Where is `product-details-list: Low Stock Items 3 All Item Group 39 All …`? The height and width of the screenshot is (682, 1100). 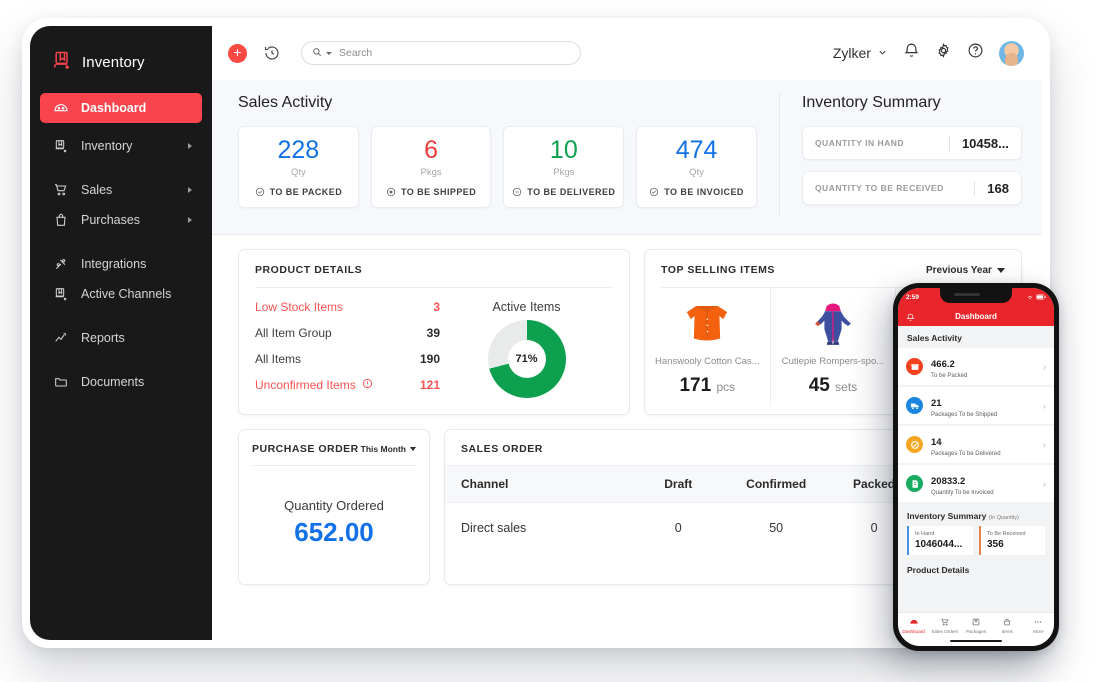 product-details-list: Low Stock Items 3 All Item Group 39 All … is located at coordinates (347, 352).